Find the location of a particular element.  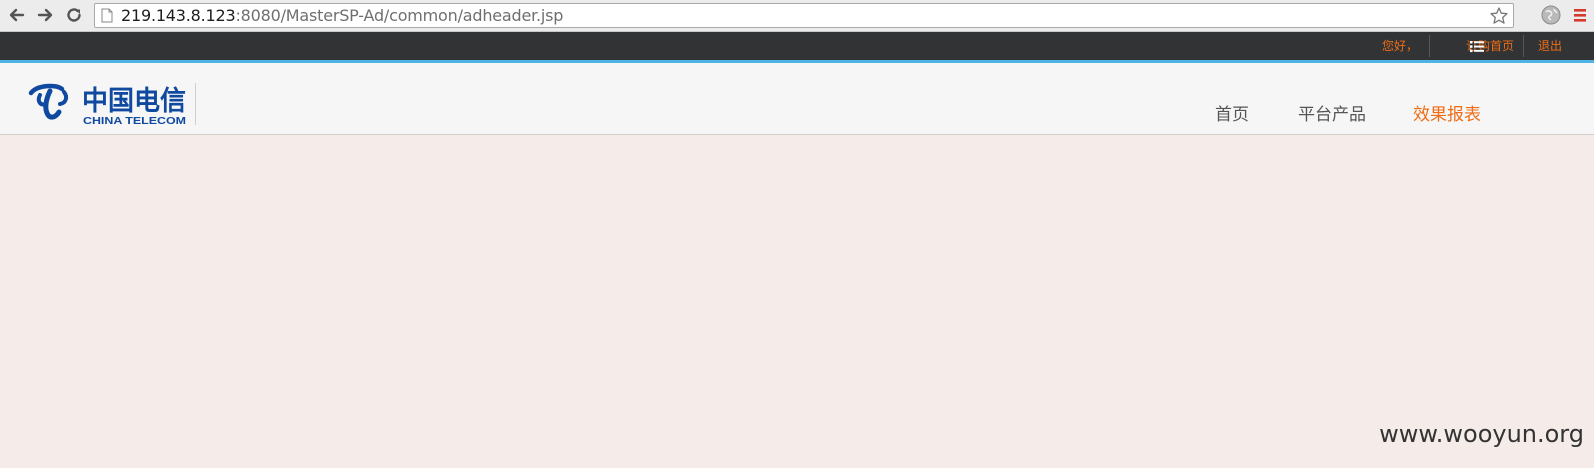

arrow-right-icon is located at coordinates (45, 15).